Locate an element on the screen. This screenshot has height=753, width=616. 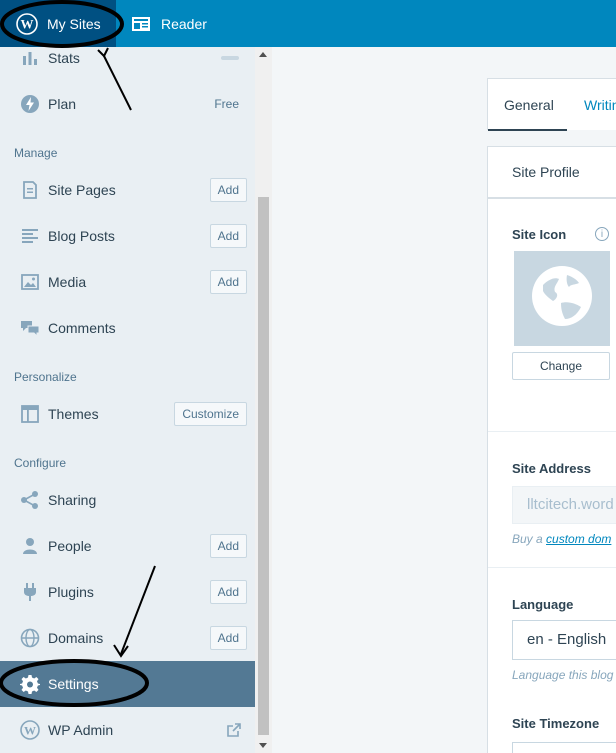
sidebar-item-people: People Add is located at coordinates (127, 546).